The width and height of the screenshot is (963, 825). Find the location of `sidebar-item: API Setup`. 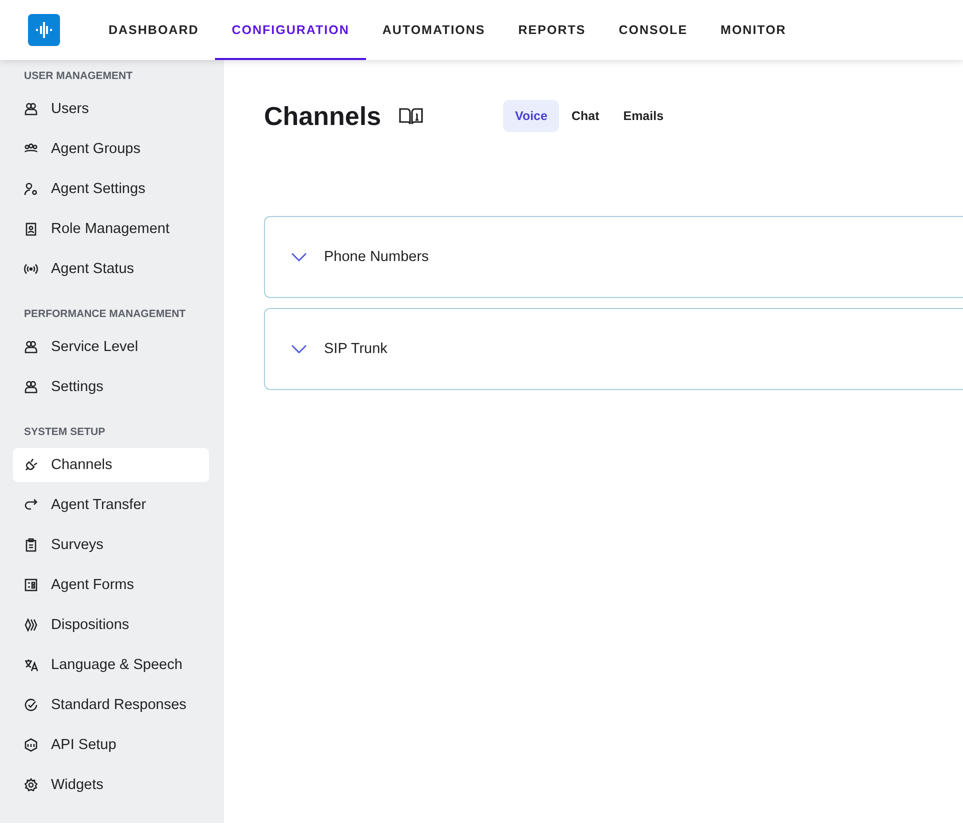

sidebar-item: API Setup is located at coordinates (111, 745).